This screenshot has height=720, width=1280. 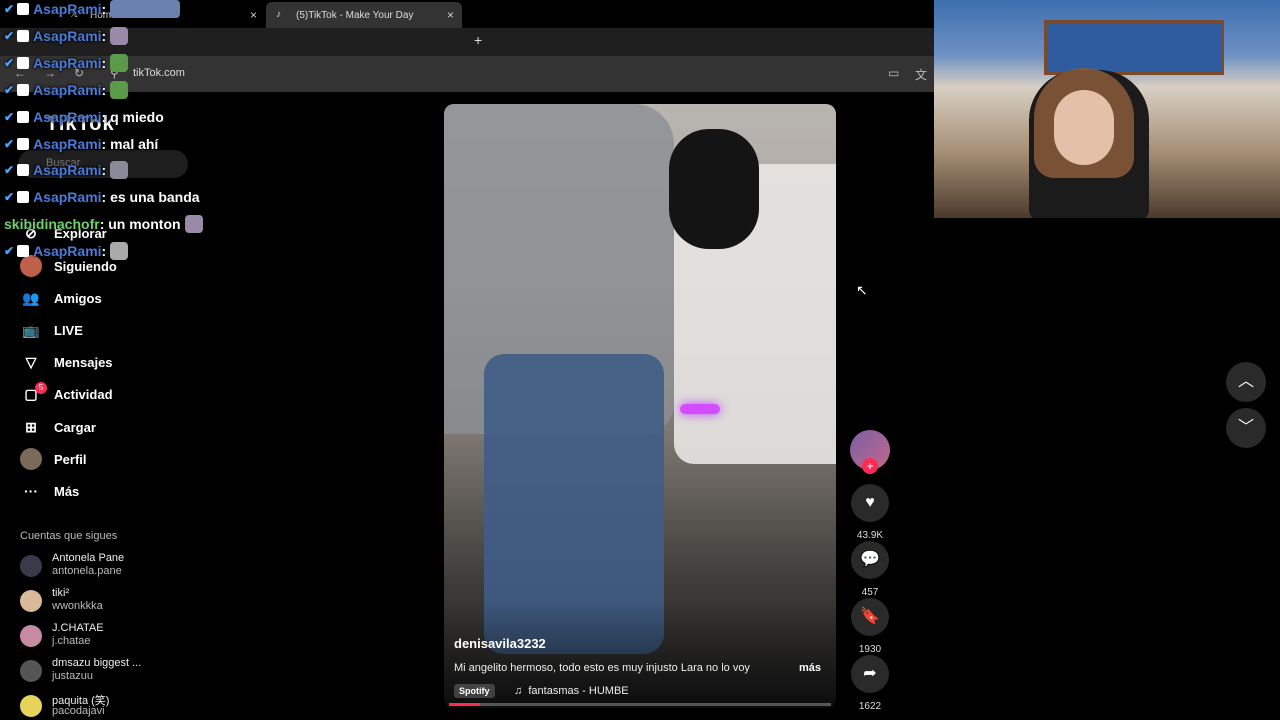 I want to click on chat-message: ✔ AsapRami: mal ahí, so click(x=81, y=144).